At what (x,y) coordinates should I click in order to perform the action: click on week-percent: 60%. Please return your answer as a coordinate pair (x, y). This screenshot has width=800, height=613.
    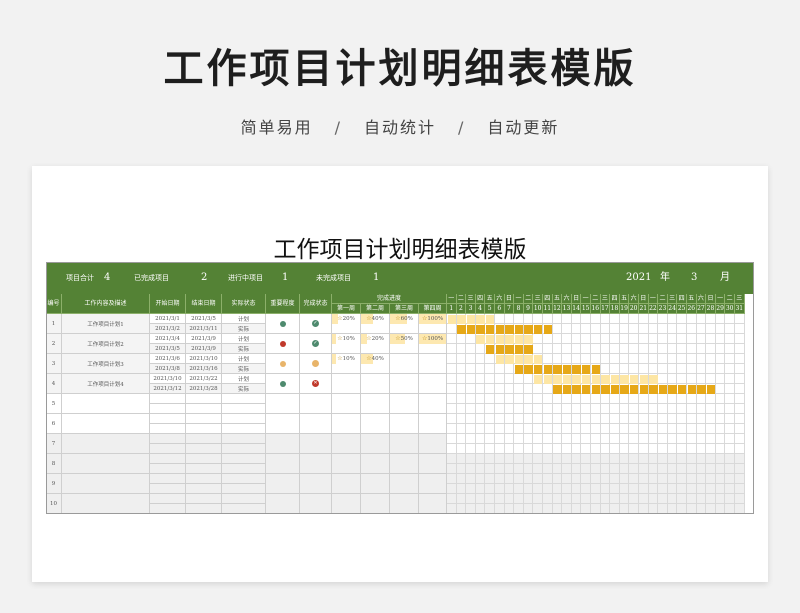
    Looking at the image, I should click on (406, 318).